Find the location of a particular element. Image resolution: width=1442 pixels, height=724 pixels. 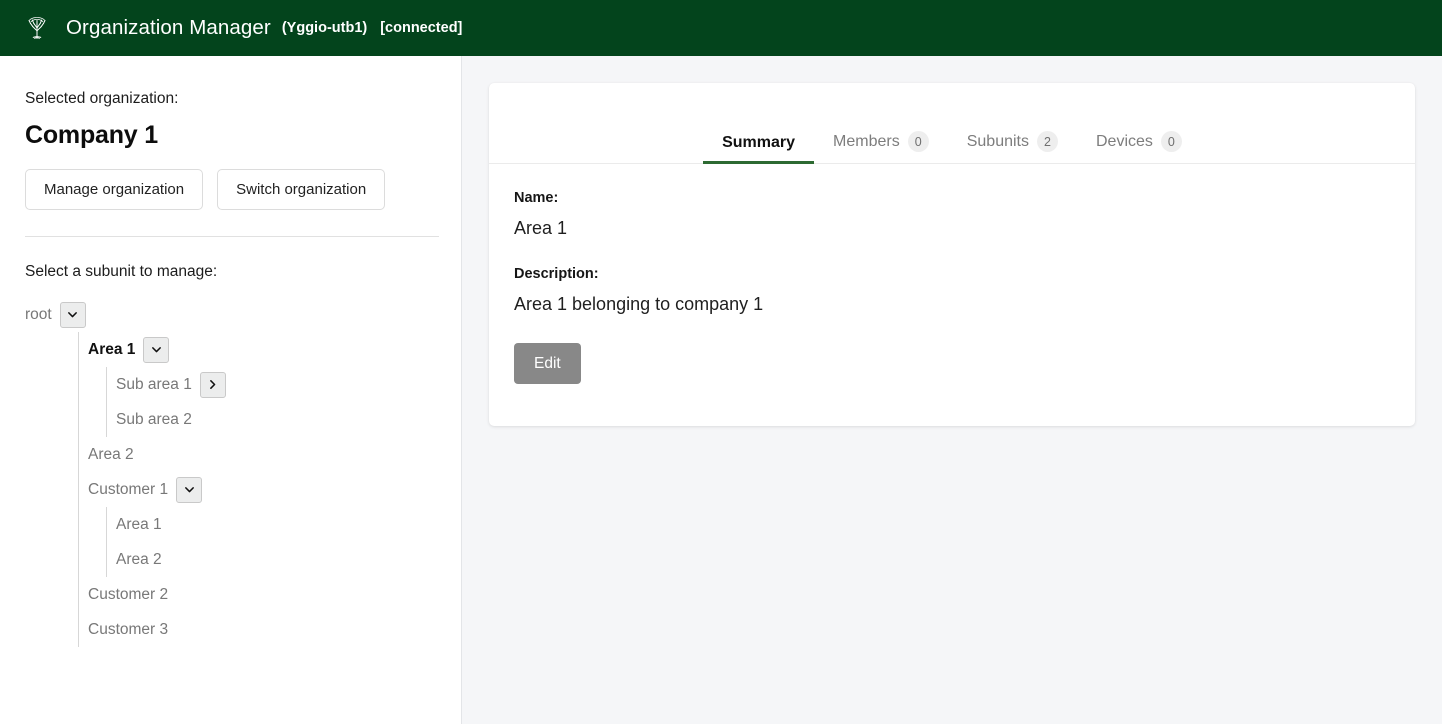

tab-devices: Devices 0 is located at coordinates (1139, 147).